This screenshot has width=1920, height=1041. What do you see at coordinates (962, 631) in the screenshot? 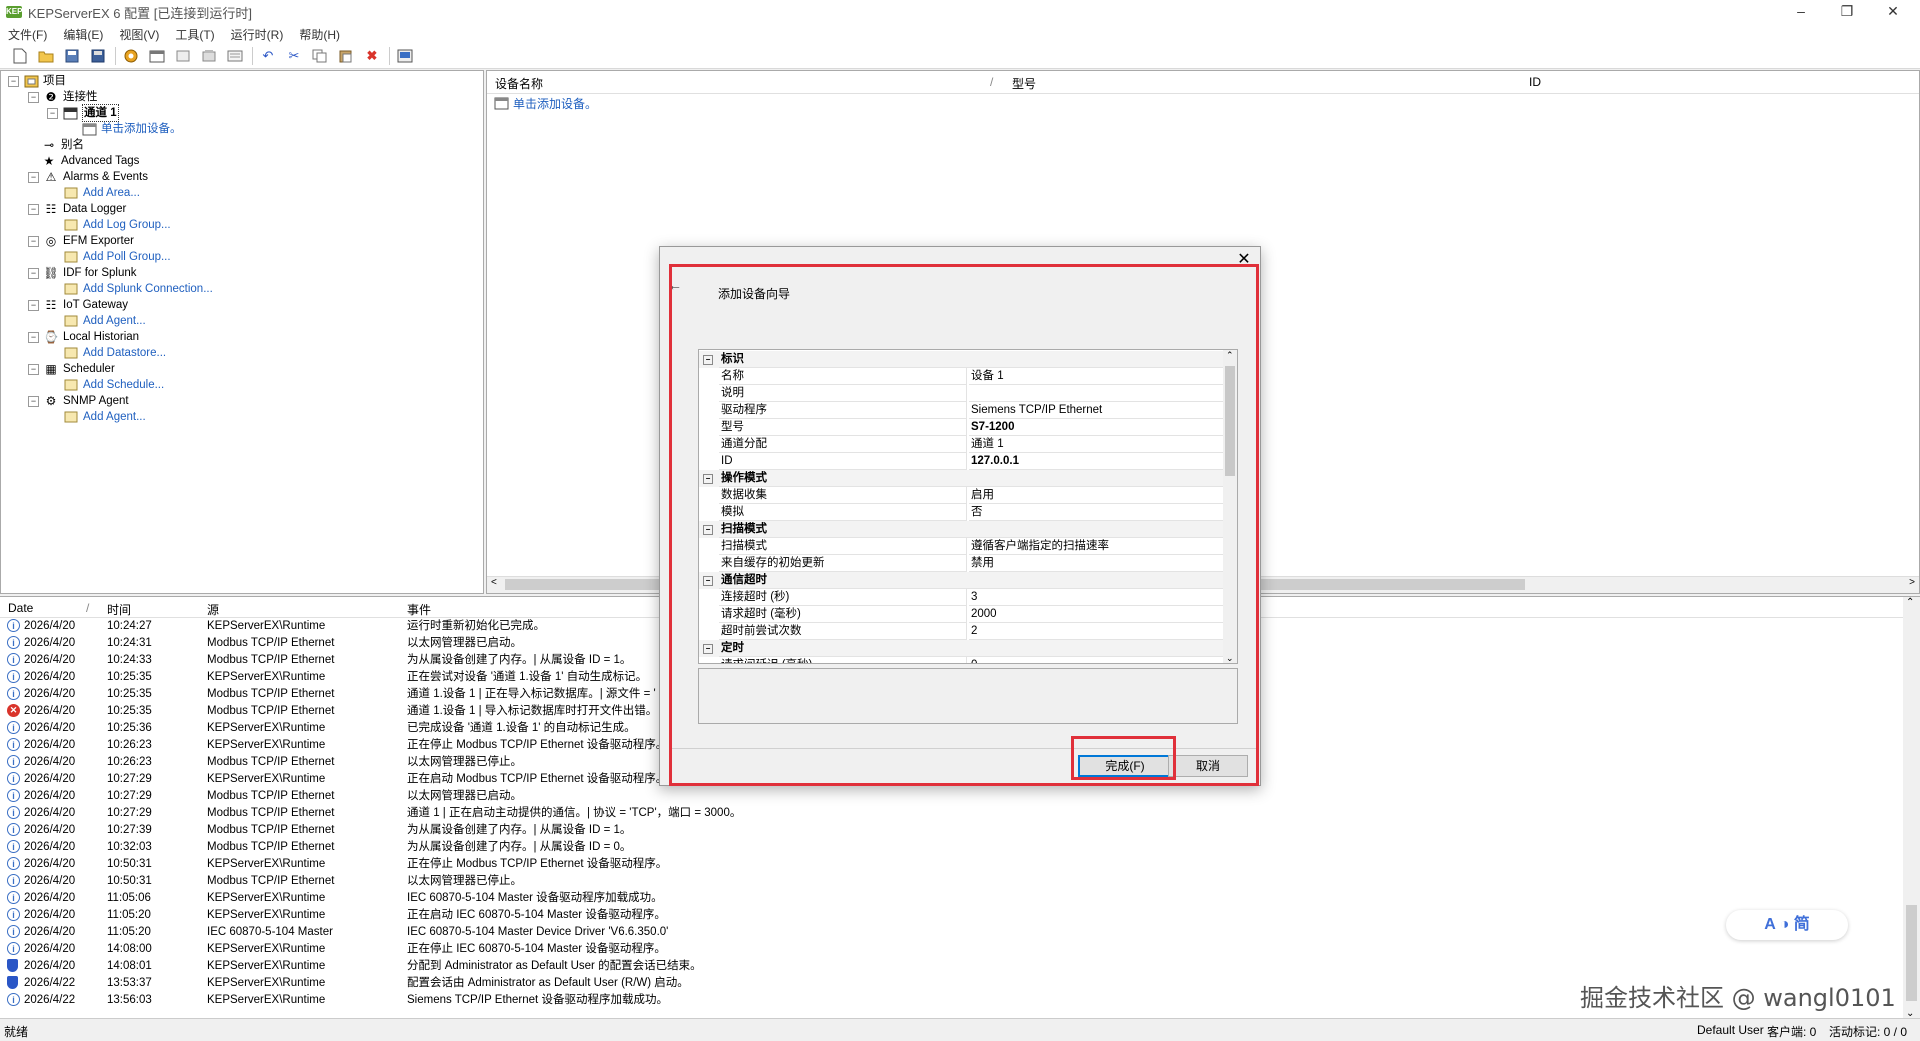
I see `property-row: 超时前尝试次数 2` at bounding box center [962, 631].